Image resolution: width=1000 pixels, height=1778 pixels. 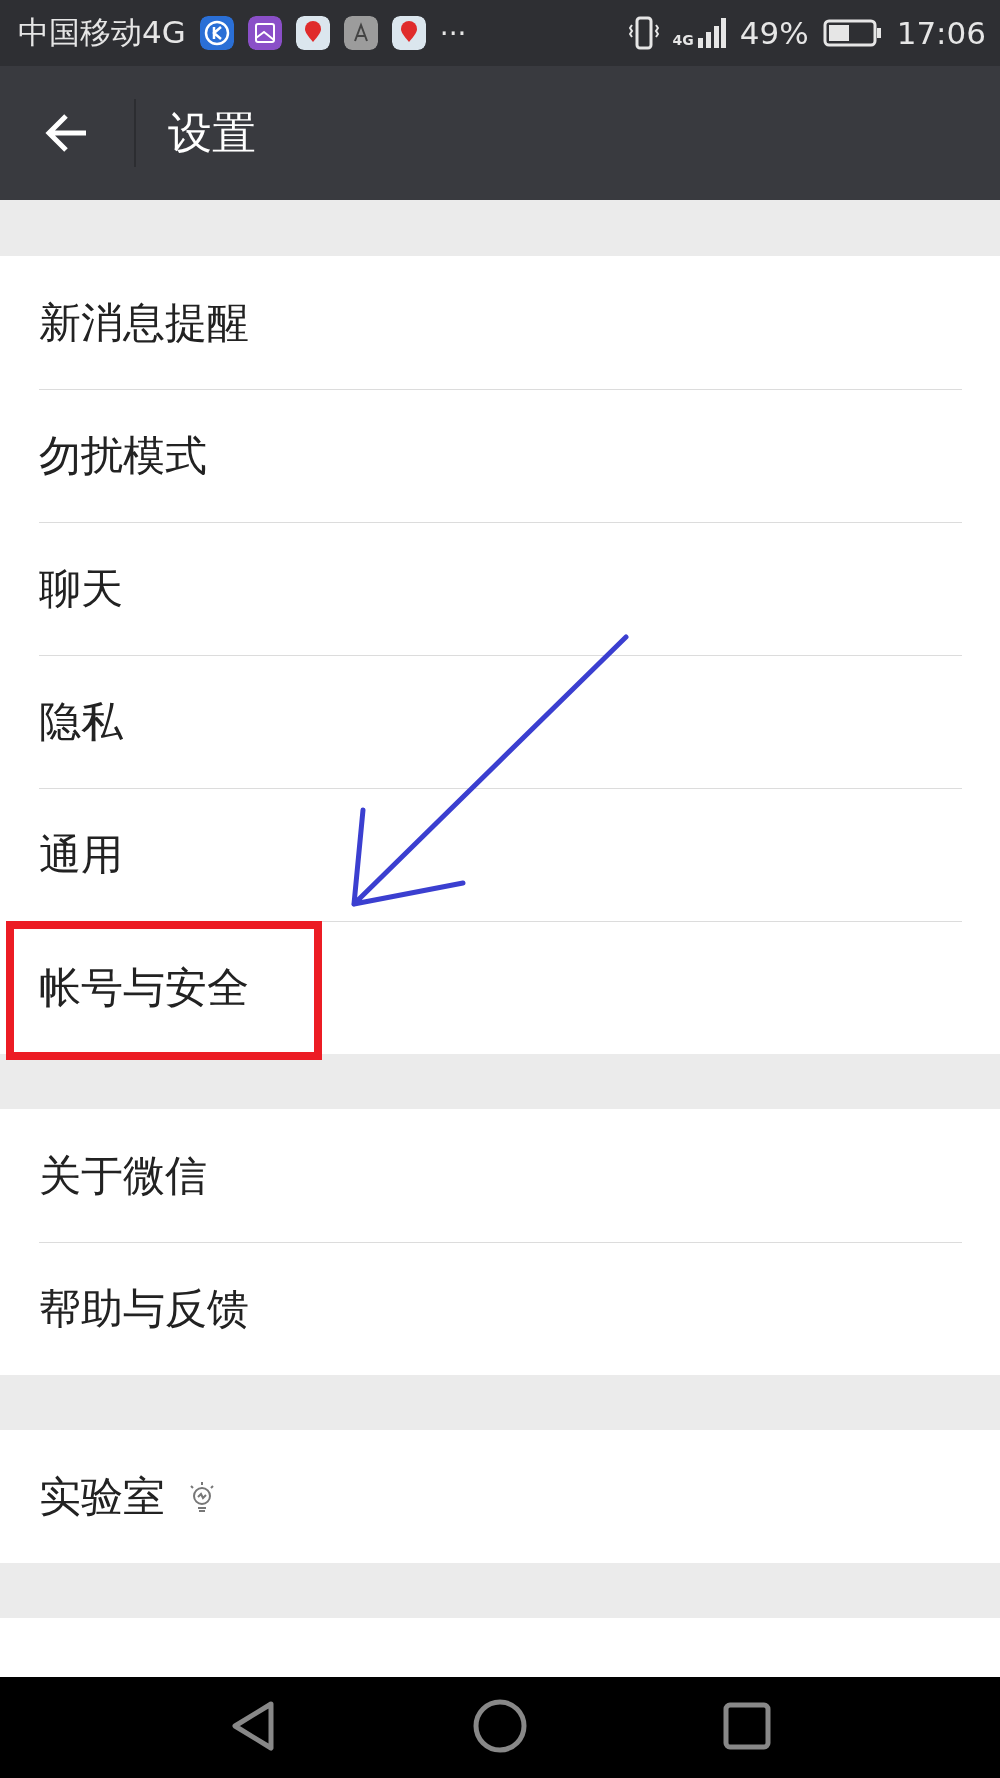 What do you see at coordinates (264, 33) in the screenshot?
I see `gallery-icon` at bounding box center [264, 33].